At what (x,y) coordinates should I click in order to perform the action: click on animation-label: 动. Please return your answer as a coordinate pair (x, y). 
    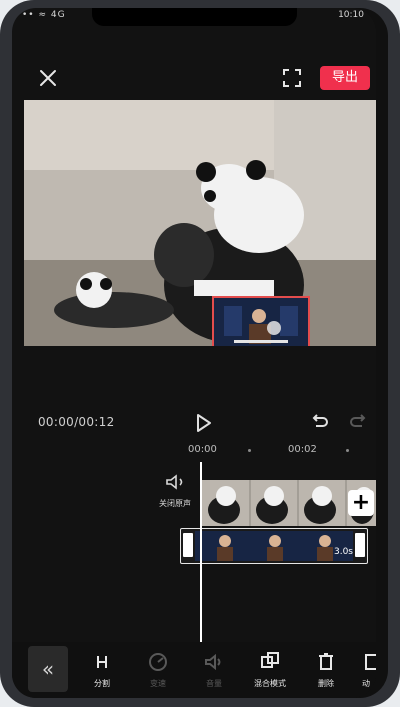
    Looking at the image, I should click on (366, 683).